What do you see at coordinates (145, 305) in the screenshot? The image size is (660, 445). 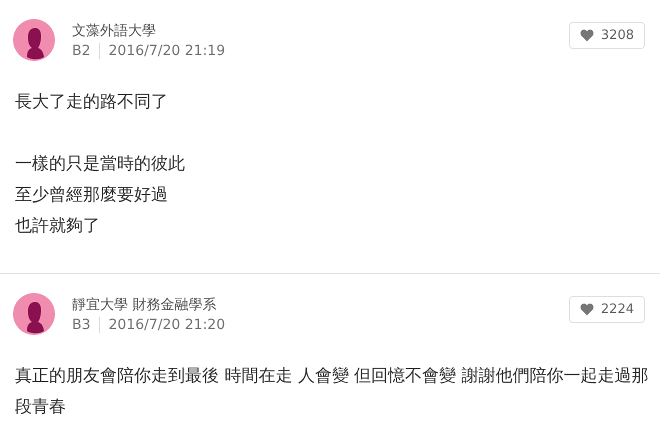 I see `school-name: 靜宜大學 財務金融學系` at bounding box center [145, 305].